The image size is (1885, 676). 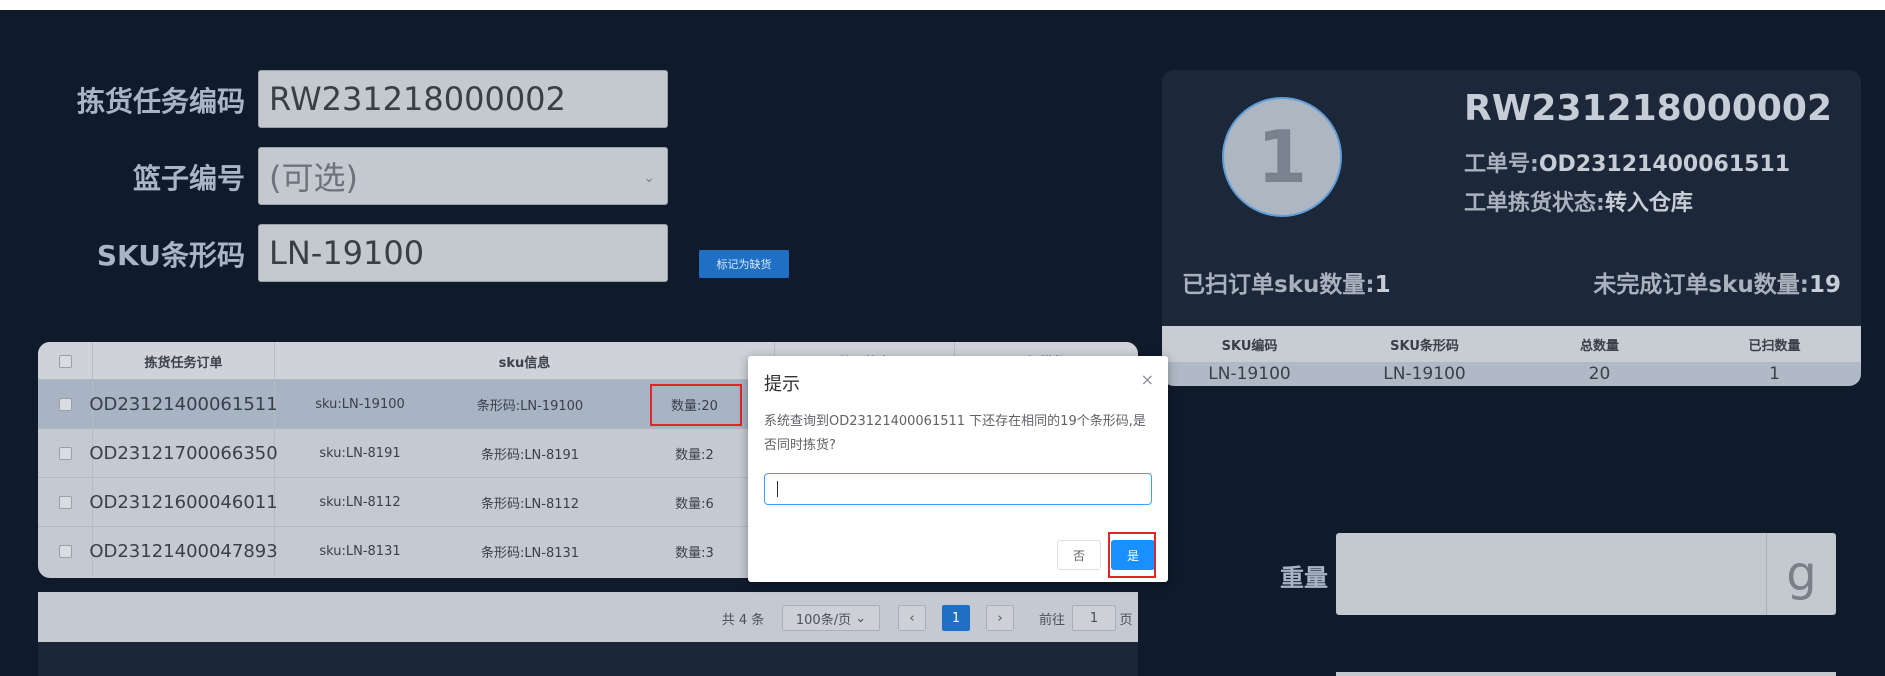 I want to click on task-code-input: RW231218000002, so click(x=463, y=99).